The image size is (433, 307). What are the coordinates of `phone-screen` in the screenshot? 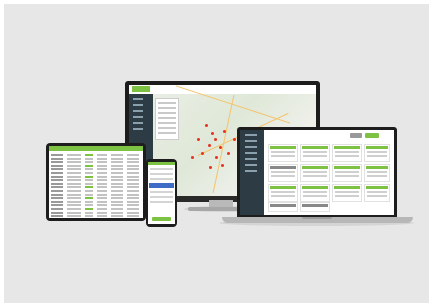 It's located at (161, 193).